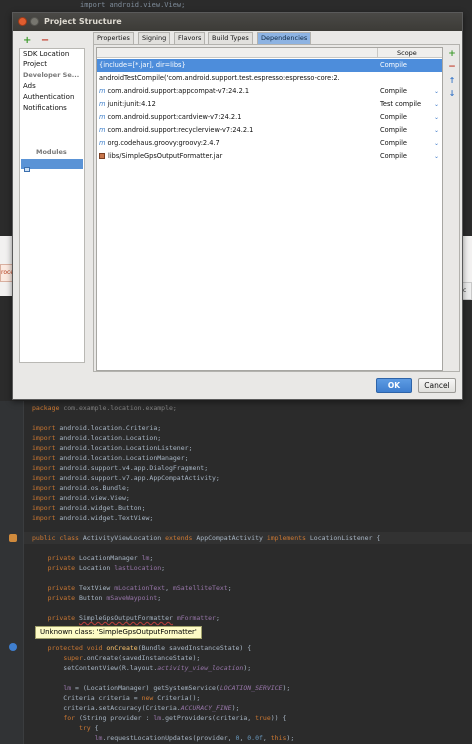 The image size is (472, 744). Describe the element at coordinates (13, 538) in the screenshot. I see `class-gutter-icon` at that location.